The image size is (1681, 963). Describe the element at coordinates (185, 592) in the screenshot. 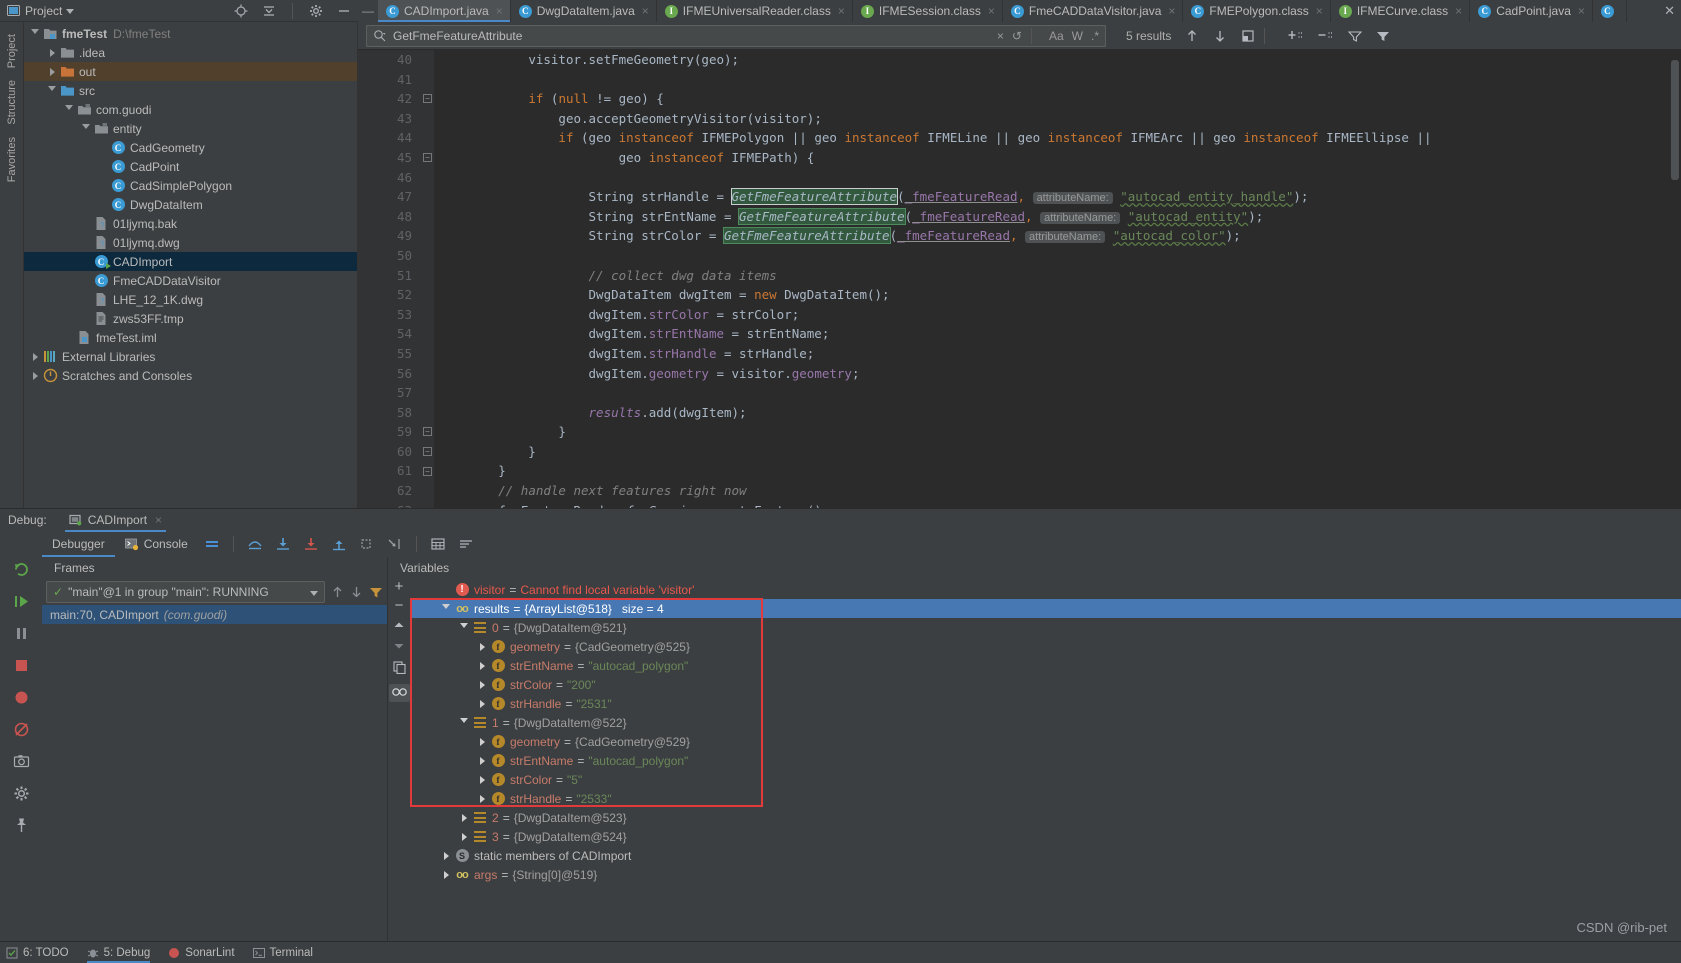

I see `thread-selector: ✓ "main"@1 in group "main": RUNNING` at that location.